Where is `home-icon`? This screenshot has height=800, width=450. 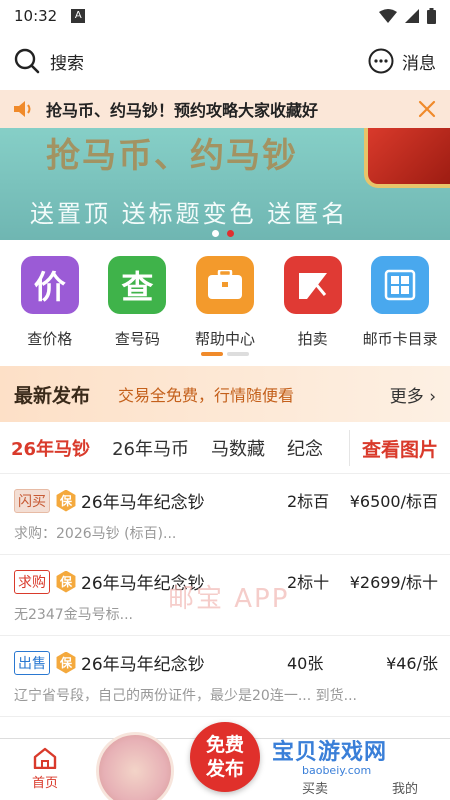
home-icon is located at coordinates (45, 758).